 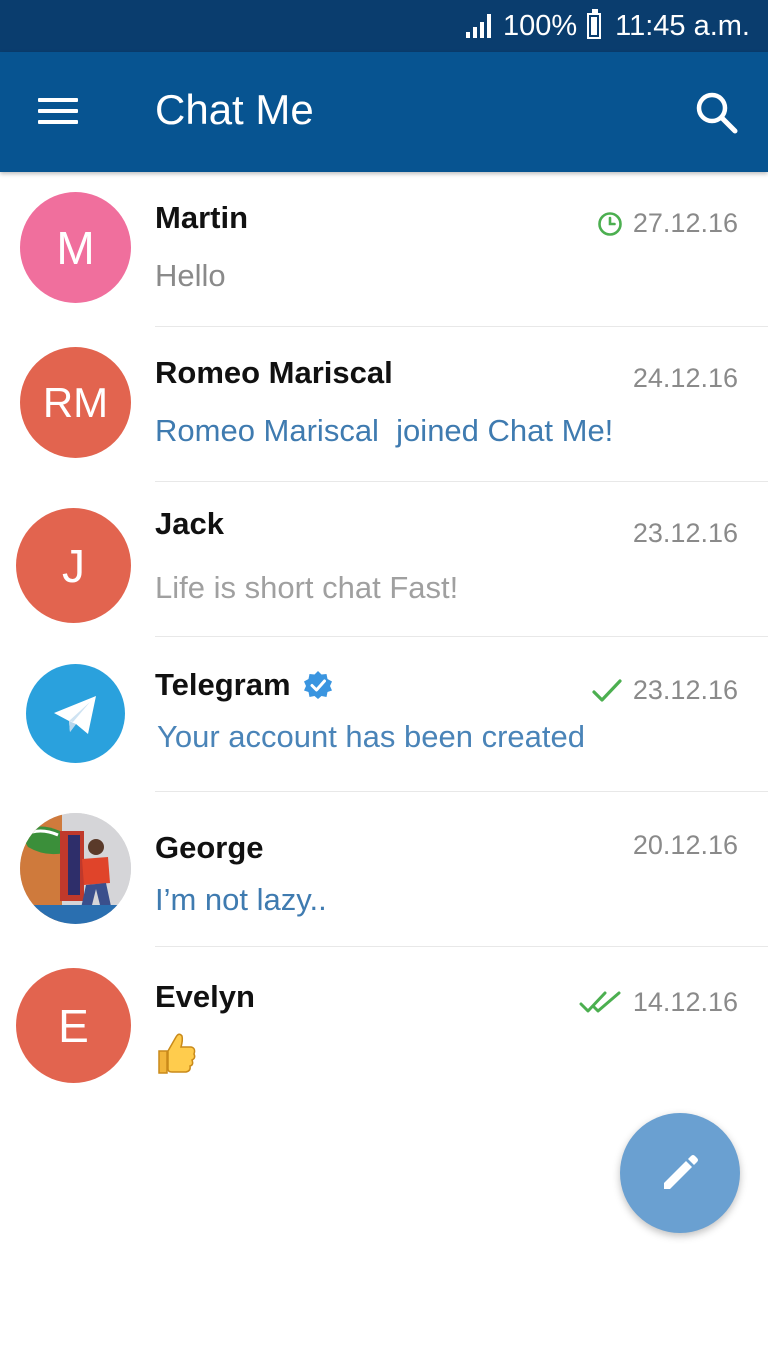 I want to click on double-check-icon, so click(x=600, y=1001).